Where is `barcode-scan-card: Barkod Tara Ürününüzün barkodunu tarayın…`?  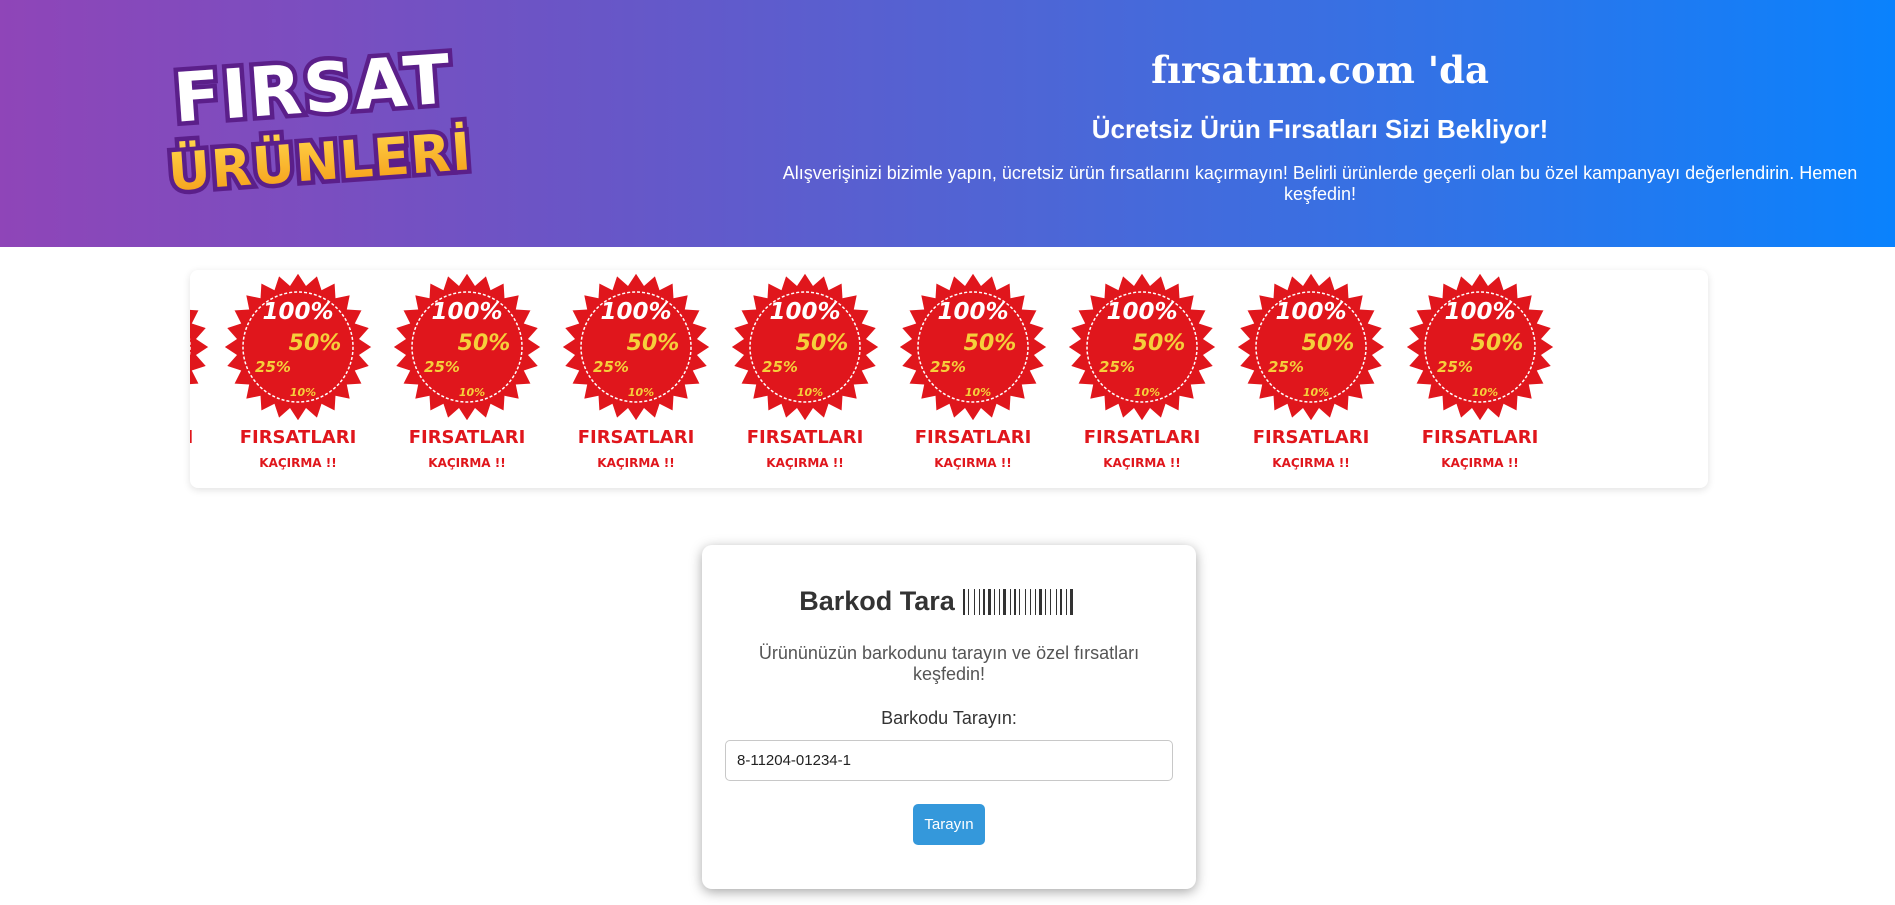 barcode-scan-card: Barkod Tara Ürününüzün barkodunu tarayın… is located at coordinates (949, 717).